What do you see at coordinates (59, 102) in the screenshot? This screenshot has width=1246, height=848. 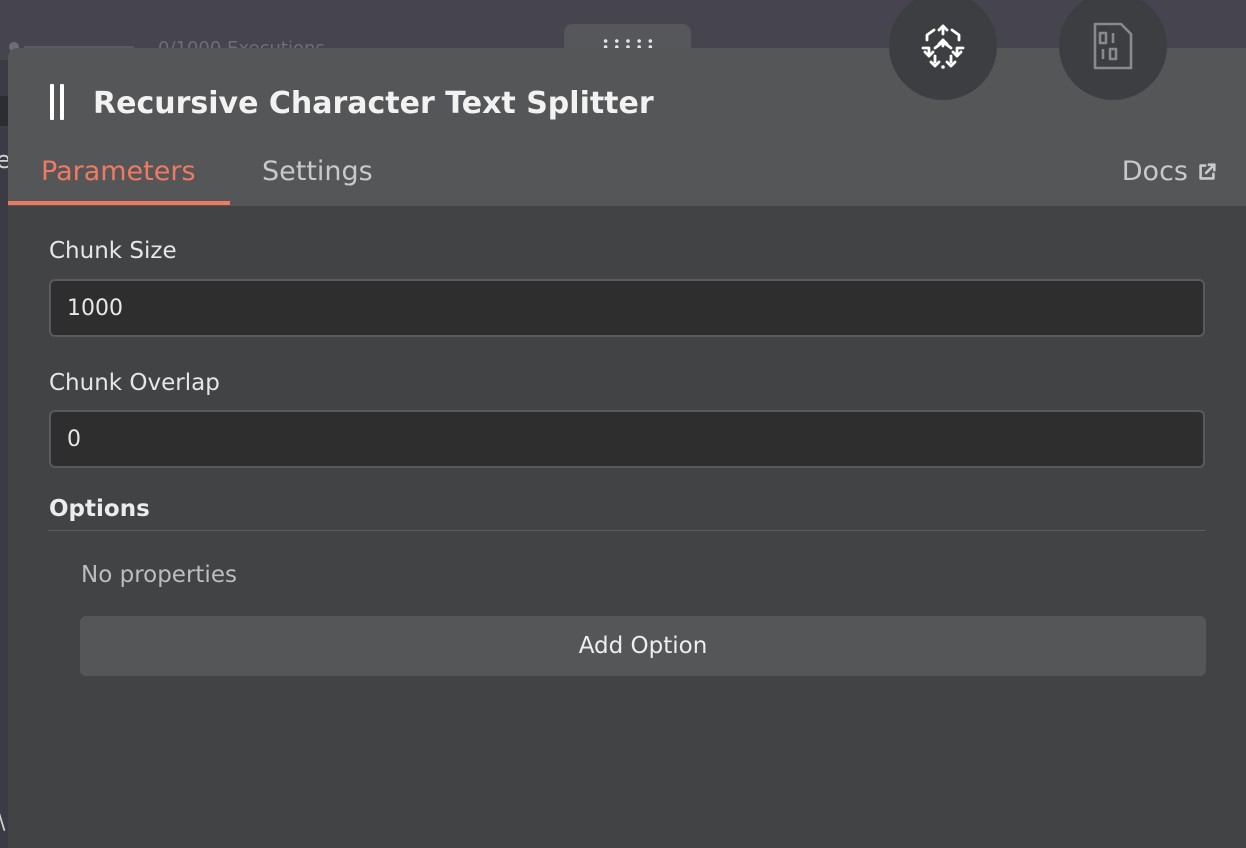 I see `node-type-icon` at bounding box center [59, 102].